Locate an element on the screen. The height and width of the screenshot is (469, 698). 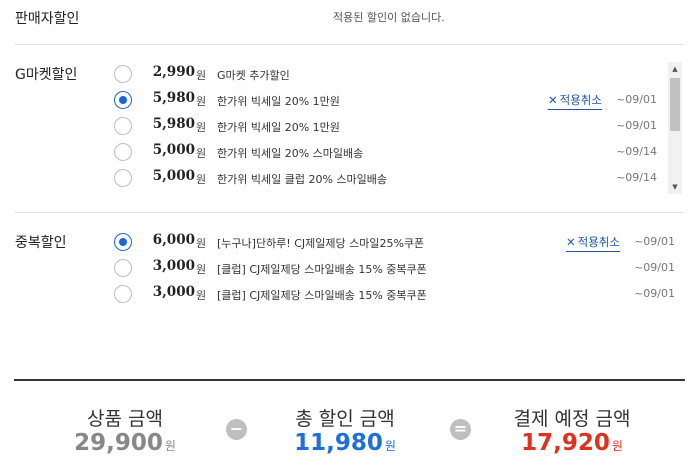
total-discount: 11,980 원 is located at coordinates (345, 443).